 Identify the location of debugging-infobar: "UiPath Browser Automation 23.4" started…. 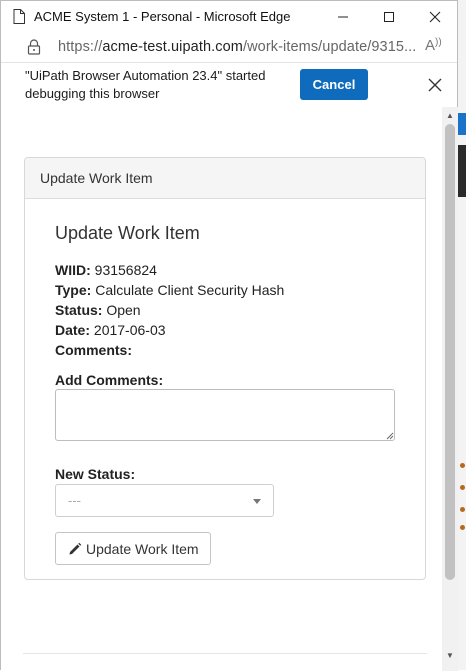
(229, 85).